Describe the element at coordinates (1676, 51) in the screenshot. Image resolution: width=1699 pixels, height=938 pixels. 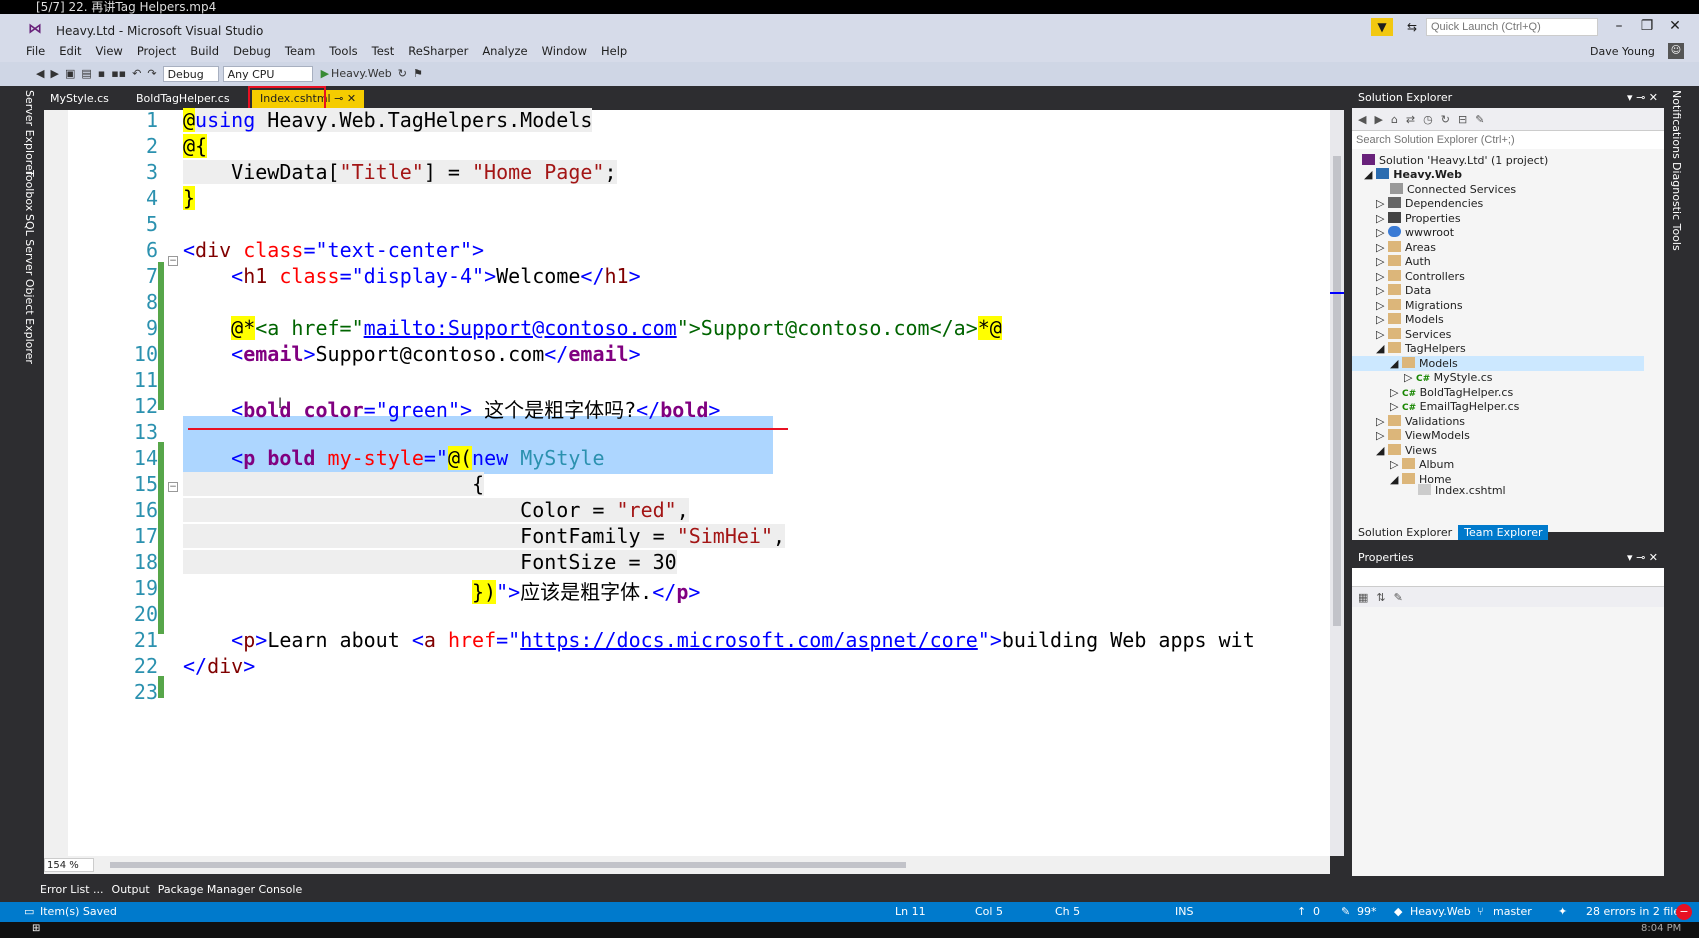
I see `avatar: ☺` at that location.